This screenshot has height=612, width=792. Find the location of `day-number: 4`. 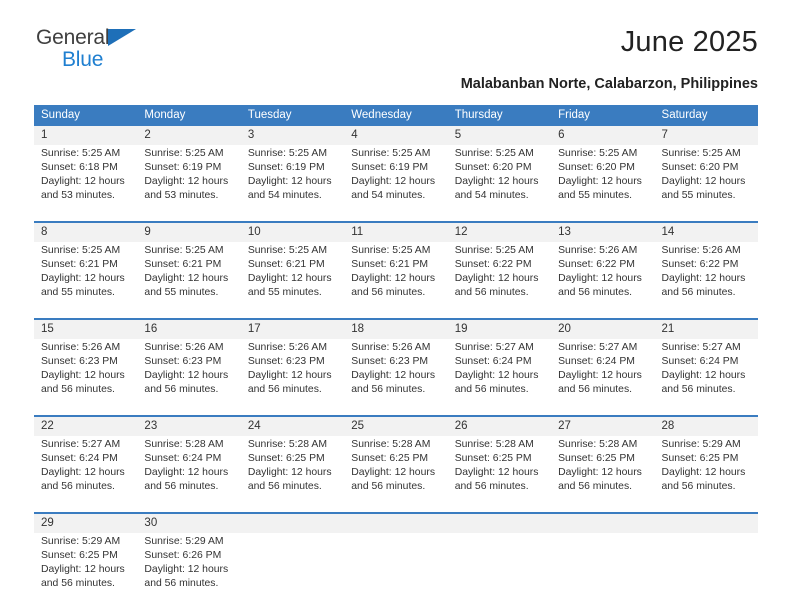

day-number: 4 is located at coordinates (396, 135).